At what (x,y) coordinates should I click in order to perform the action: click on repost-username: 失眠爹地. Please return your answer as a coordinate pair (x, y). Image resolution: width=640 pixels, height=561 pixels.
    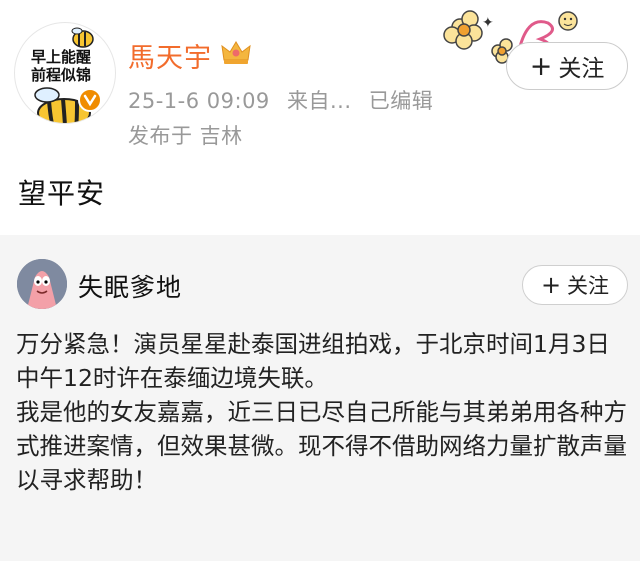
    Looking at the image, I should click on (130, 286).